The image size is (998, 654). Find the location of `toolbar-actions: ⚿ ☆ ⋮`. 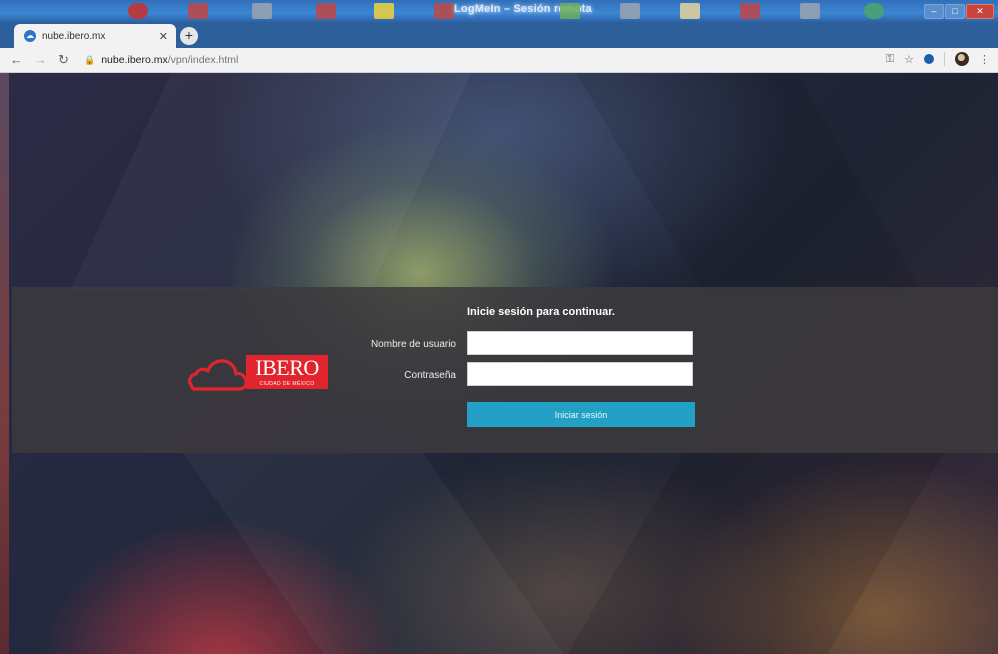

toolbar-actions: ⚿ ☆ ⋮ is located at coordinates (938, 59).